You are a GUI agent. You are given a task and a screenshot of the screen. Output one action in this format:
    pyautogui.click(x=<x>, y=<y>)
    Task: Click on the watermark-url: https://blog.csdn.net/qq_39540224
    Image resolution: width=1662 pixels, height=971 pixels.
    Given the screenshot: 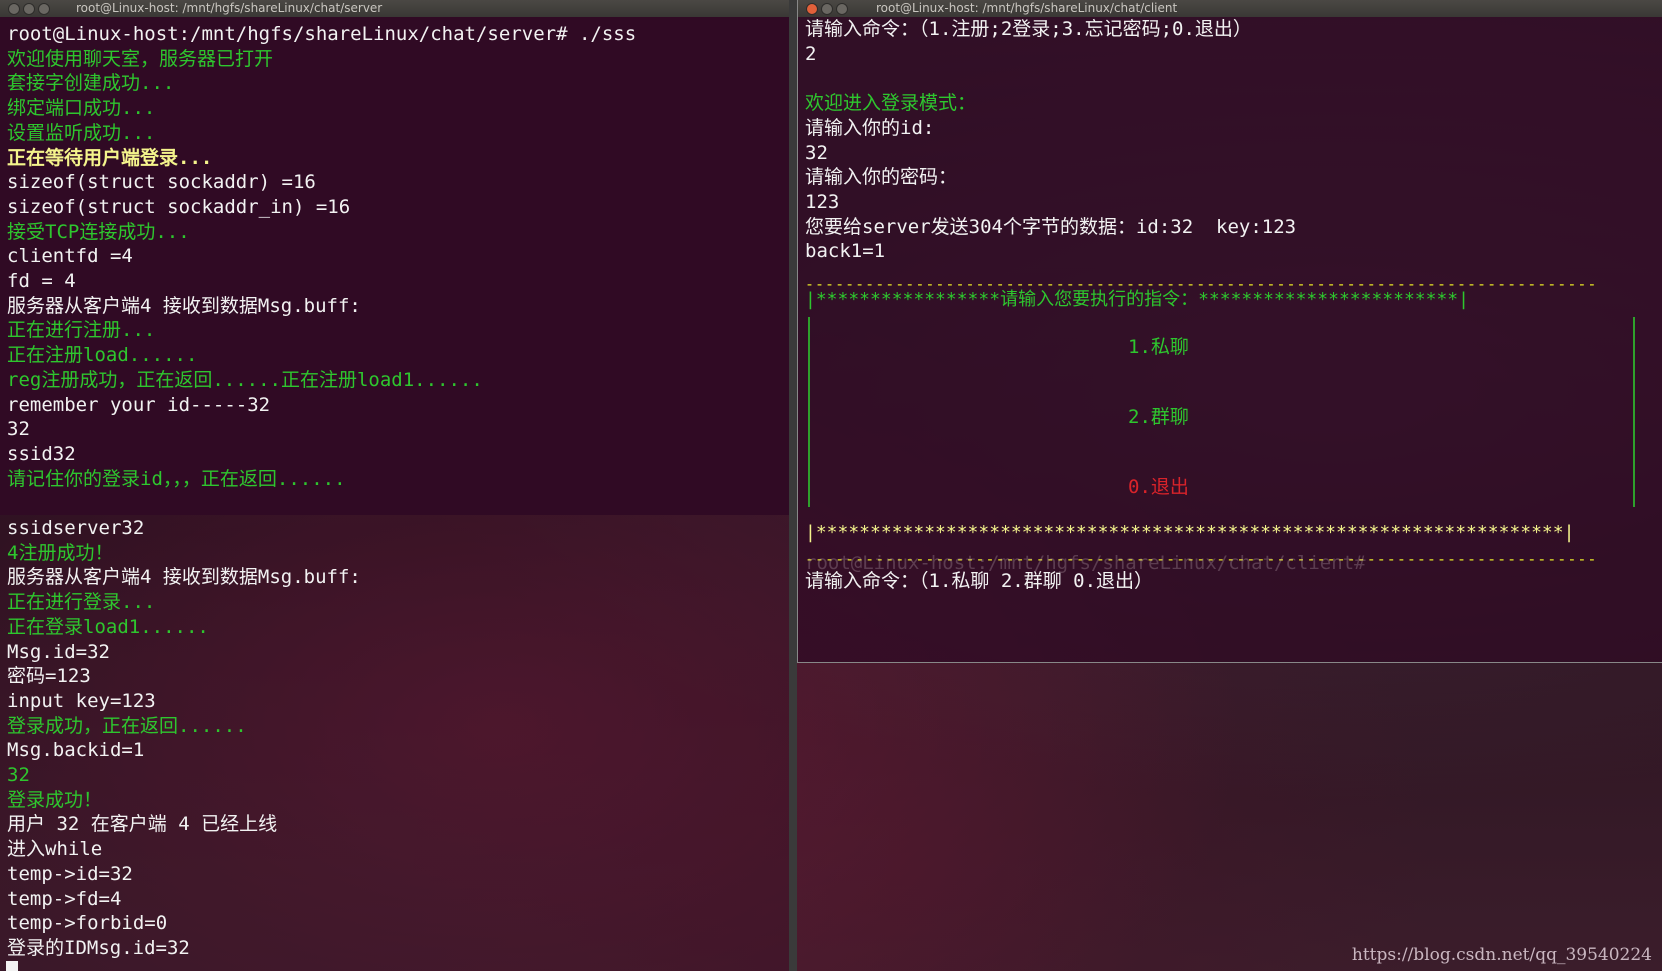 What is the action you would take?
    pyautogui.click(x=1501, y=955)
    